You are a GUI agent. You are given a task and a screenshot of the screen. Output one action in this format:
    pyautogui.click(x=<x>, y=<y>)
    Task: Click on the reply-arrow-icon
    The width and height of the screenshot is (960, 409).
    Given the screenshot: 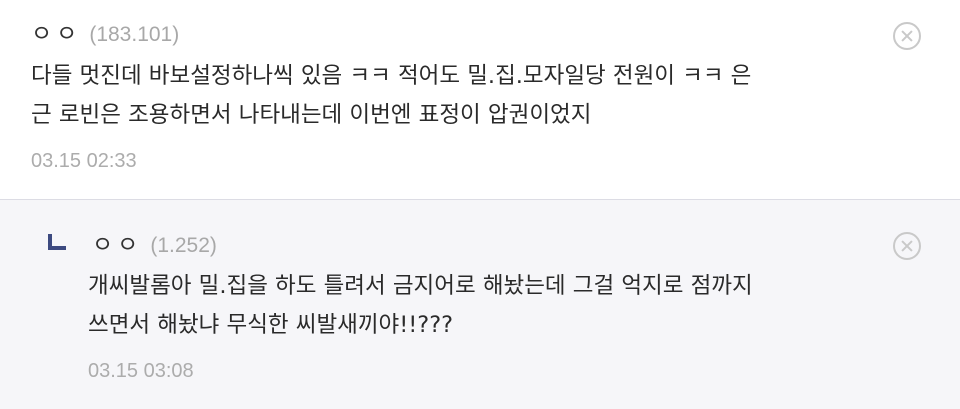 What is the action you would take?
    pyautogui.click(x=57, y=242)
    